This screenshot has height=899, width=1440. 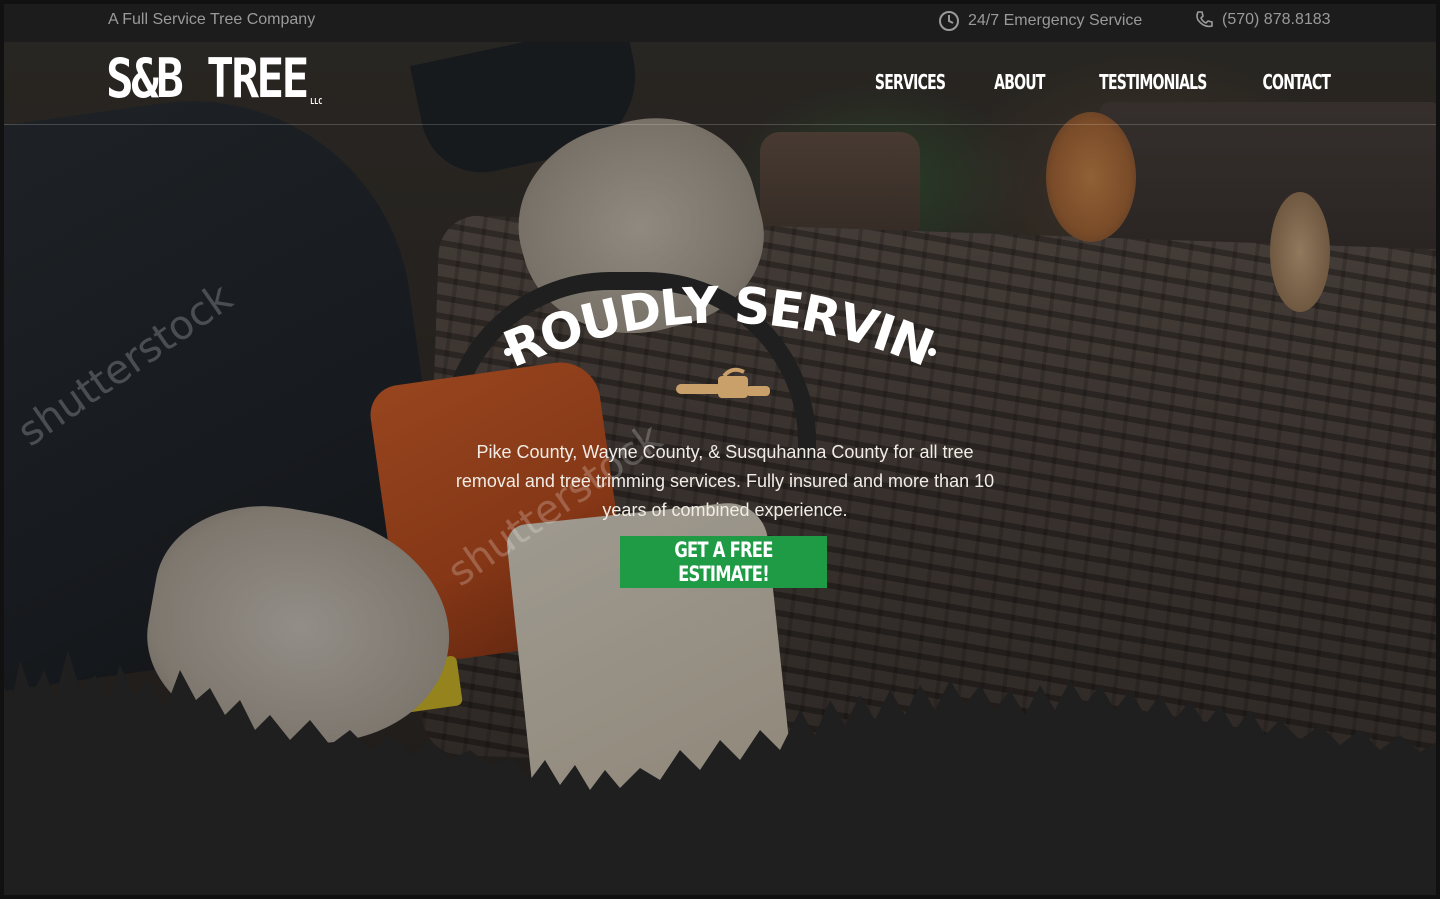 What do you see at coordinates (720, 124) in the screenshot?
I see `nav-divider` at bounding box center [720, 124].